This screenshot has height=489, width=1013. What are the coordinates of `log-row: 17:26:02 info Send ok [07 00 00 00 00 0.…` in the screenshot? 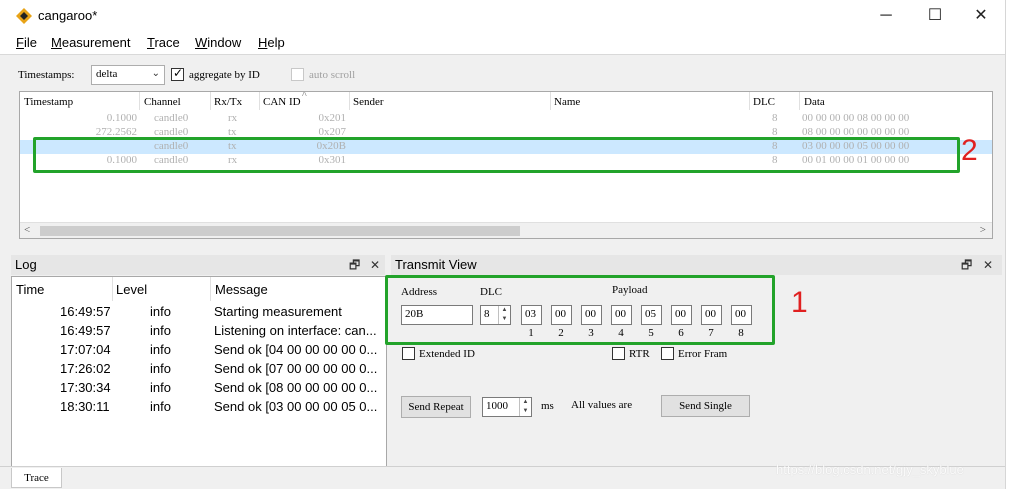 It's located at (199, 370).